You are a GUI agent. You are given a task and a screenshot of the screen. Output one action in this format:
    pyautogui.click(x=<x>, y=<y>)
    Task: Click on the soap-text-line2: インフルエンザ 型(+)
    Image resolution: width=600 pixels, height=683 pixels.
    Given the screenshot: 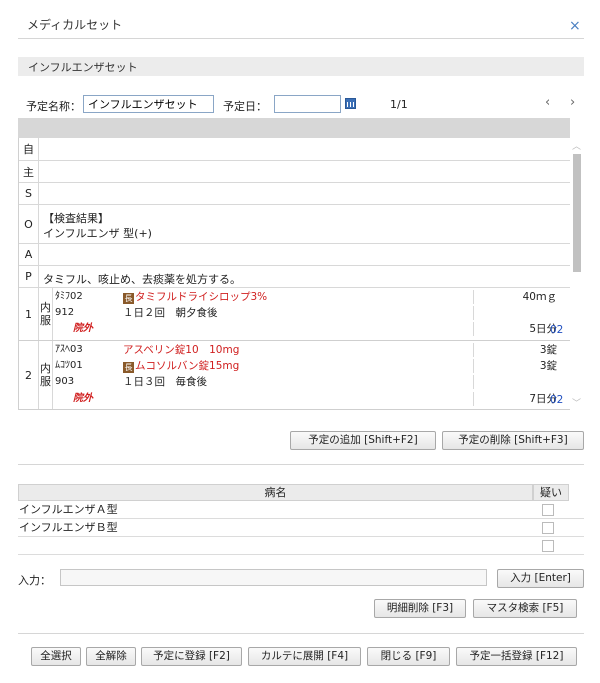 What is the action you would take?
    pyautogui.click(x=97, y=233)
    